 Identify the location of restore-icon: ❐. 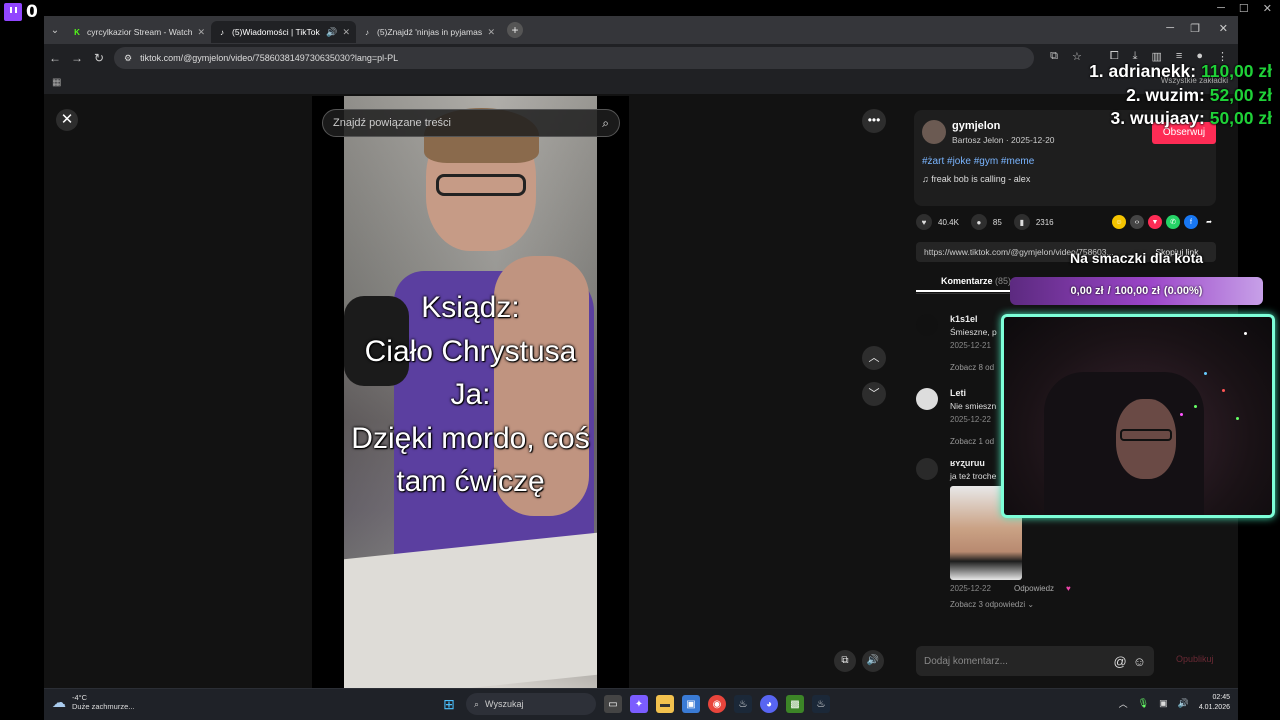
(1195, 28).